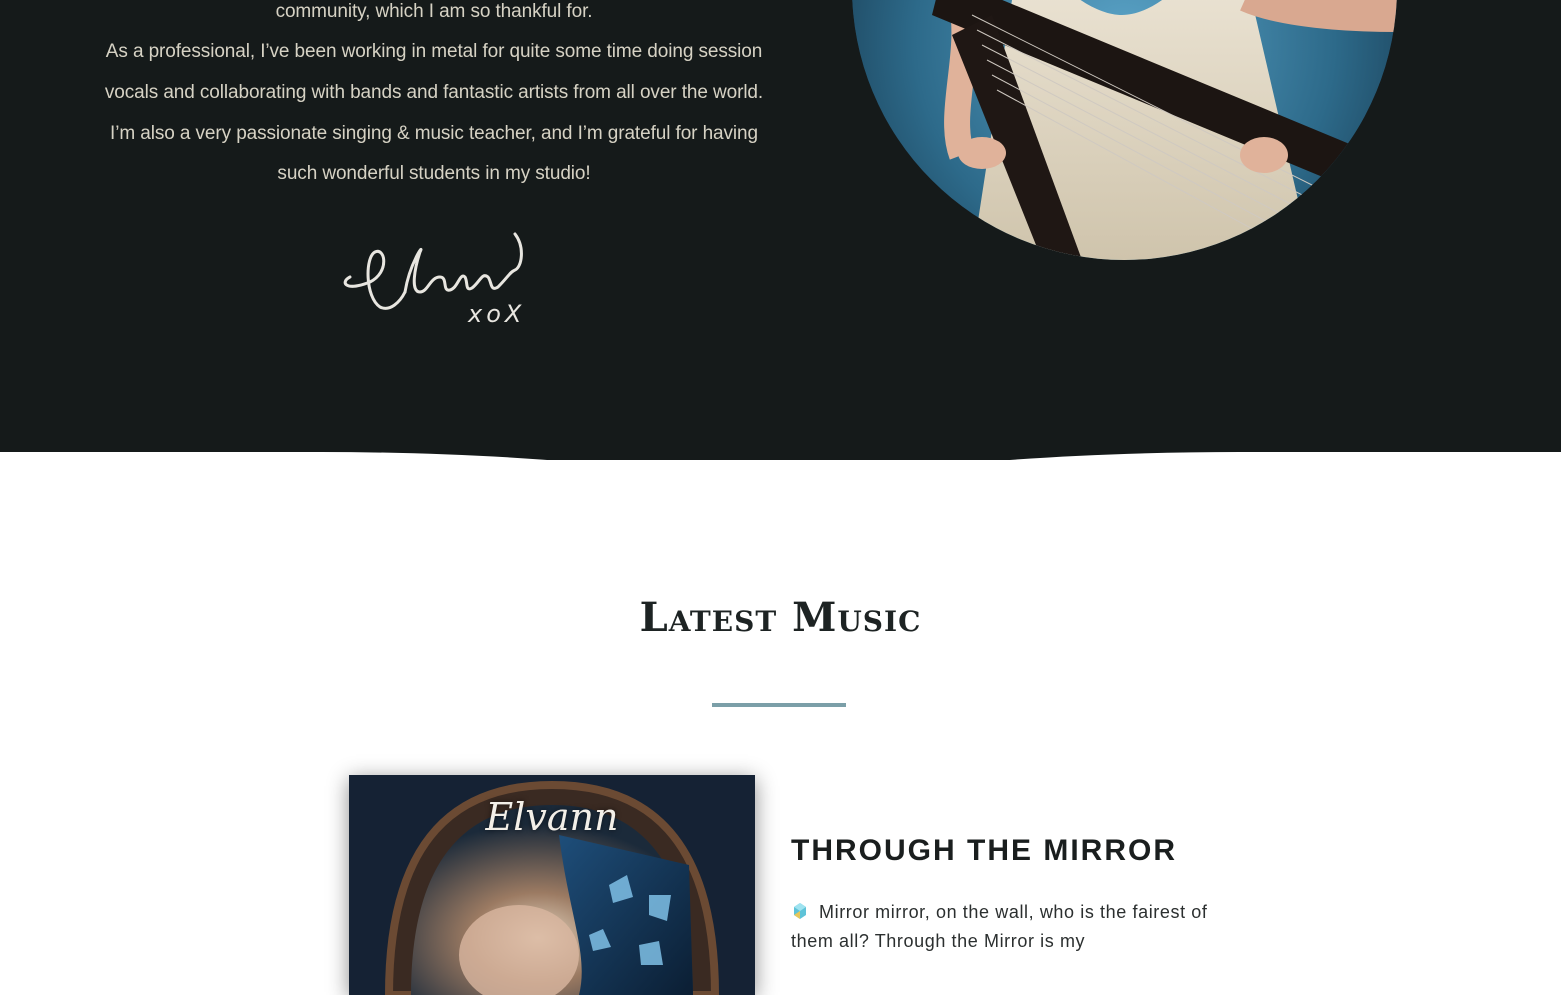 This screenshot has width=1561, height=995. What do you see at coordinates (779, 705) in the screenshot?
I see `title-underline` at bounding box center [779, 705].